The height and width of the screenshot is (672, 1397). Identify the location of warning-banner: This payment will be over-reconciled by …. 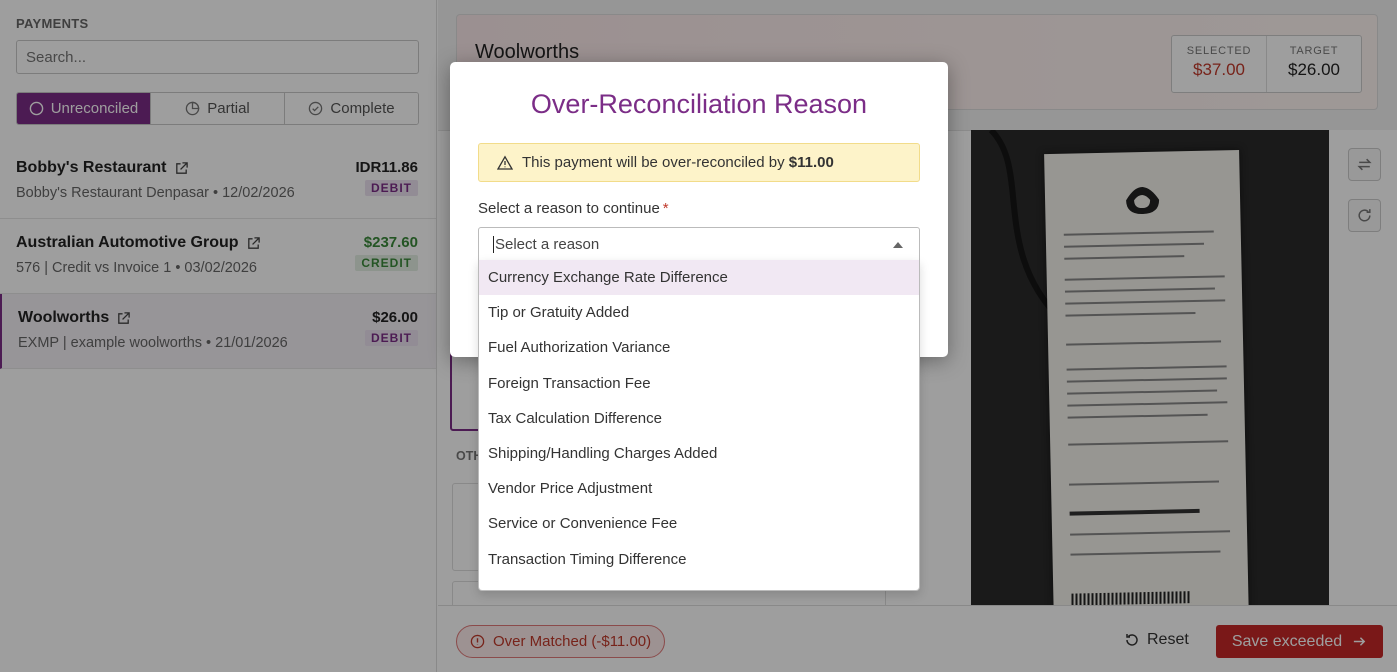
(699, 162).